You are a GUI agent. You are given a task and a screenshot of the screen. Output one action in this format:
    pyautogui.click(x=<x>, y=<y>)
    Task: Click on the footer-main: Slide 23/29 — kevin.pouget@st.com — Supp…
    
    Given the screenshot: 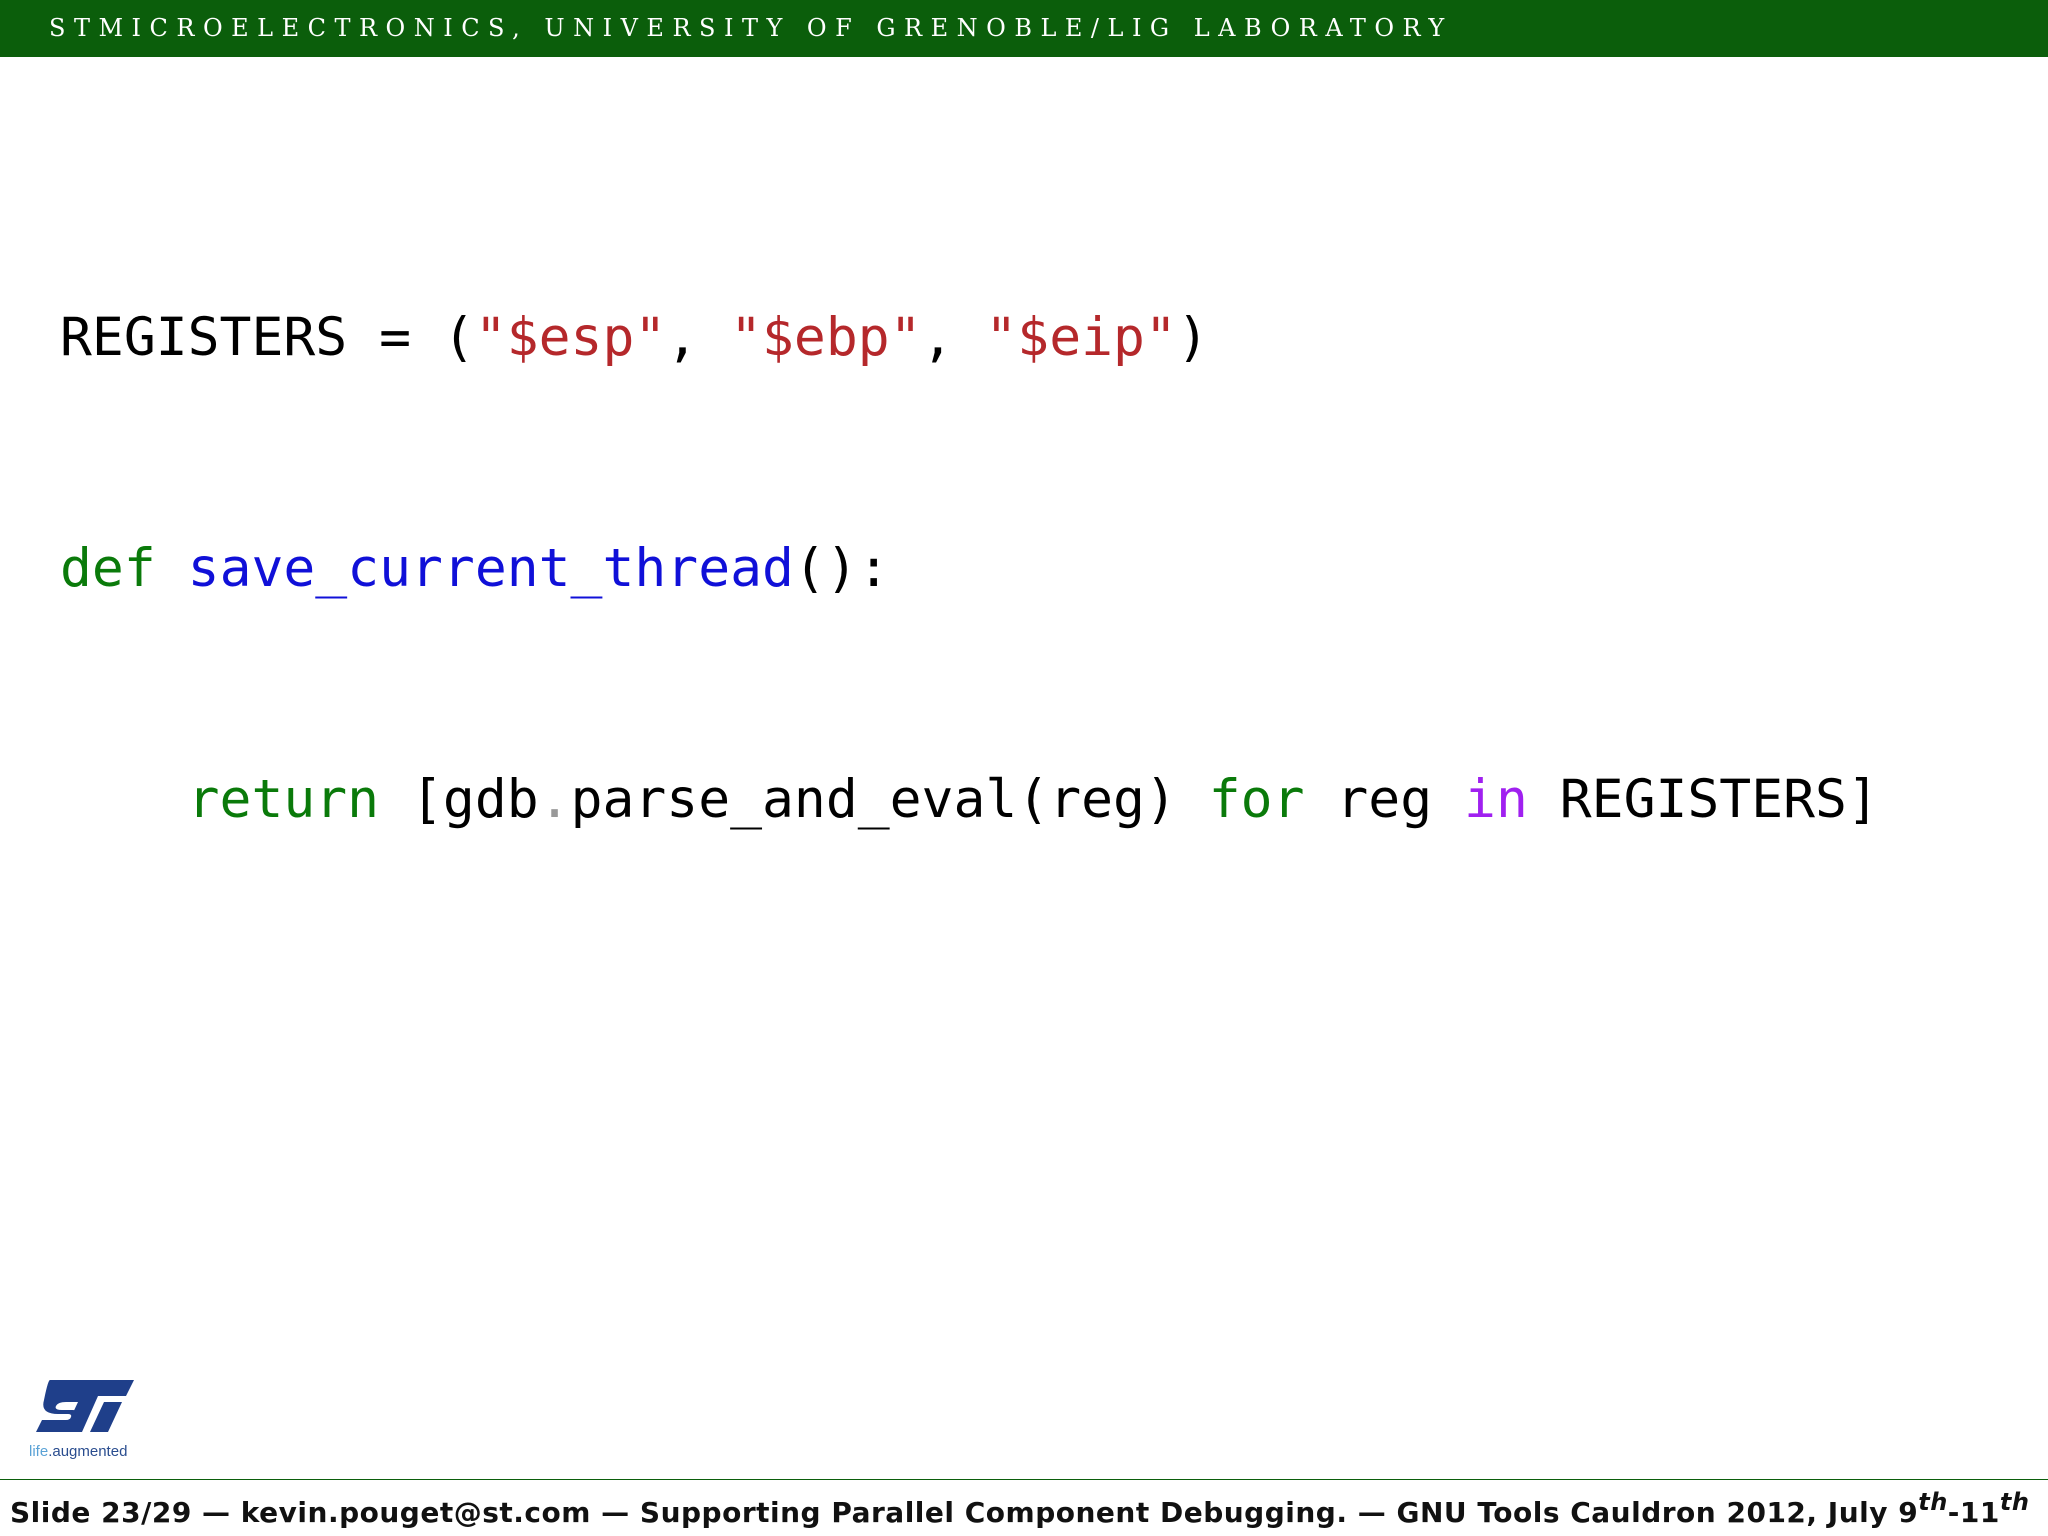 What is the action you would take?
    pyautogui.click(x=964, y=1512)
    